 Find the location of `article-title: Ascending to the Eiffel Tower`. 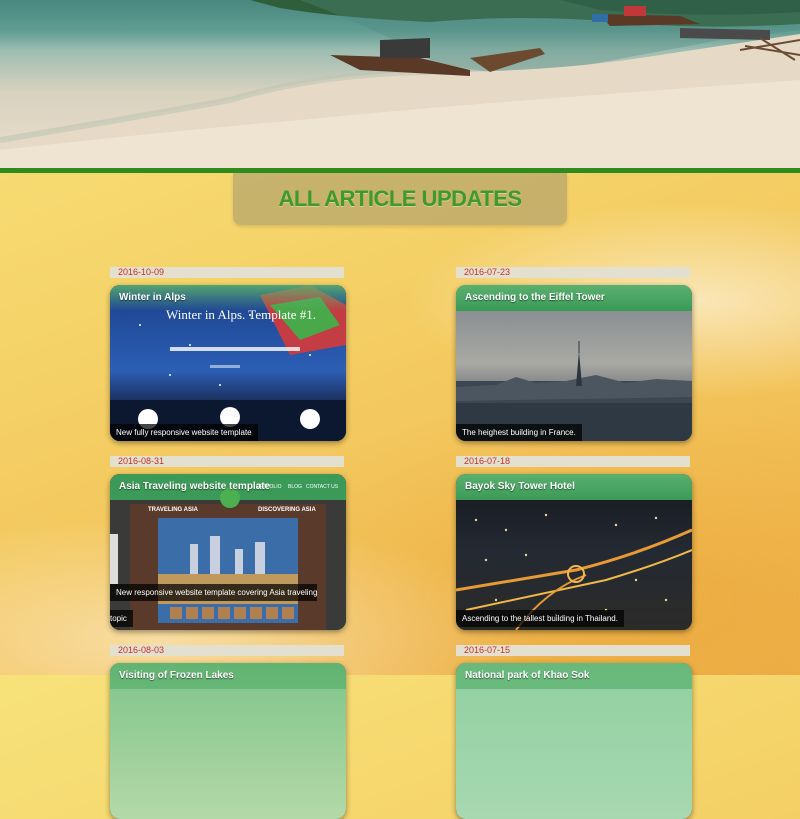

article-title: Ascending to the Eiffel Tower is located at coordinates (535, 297).